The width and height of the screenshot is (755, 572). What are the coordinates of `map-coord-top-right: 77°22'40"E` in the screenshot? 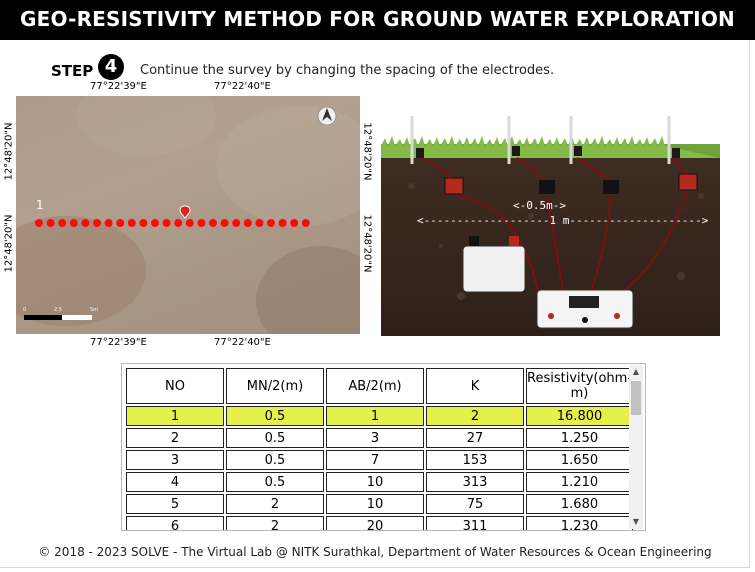 It's located at (242, 86).